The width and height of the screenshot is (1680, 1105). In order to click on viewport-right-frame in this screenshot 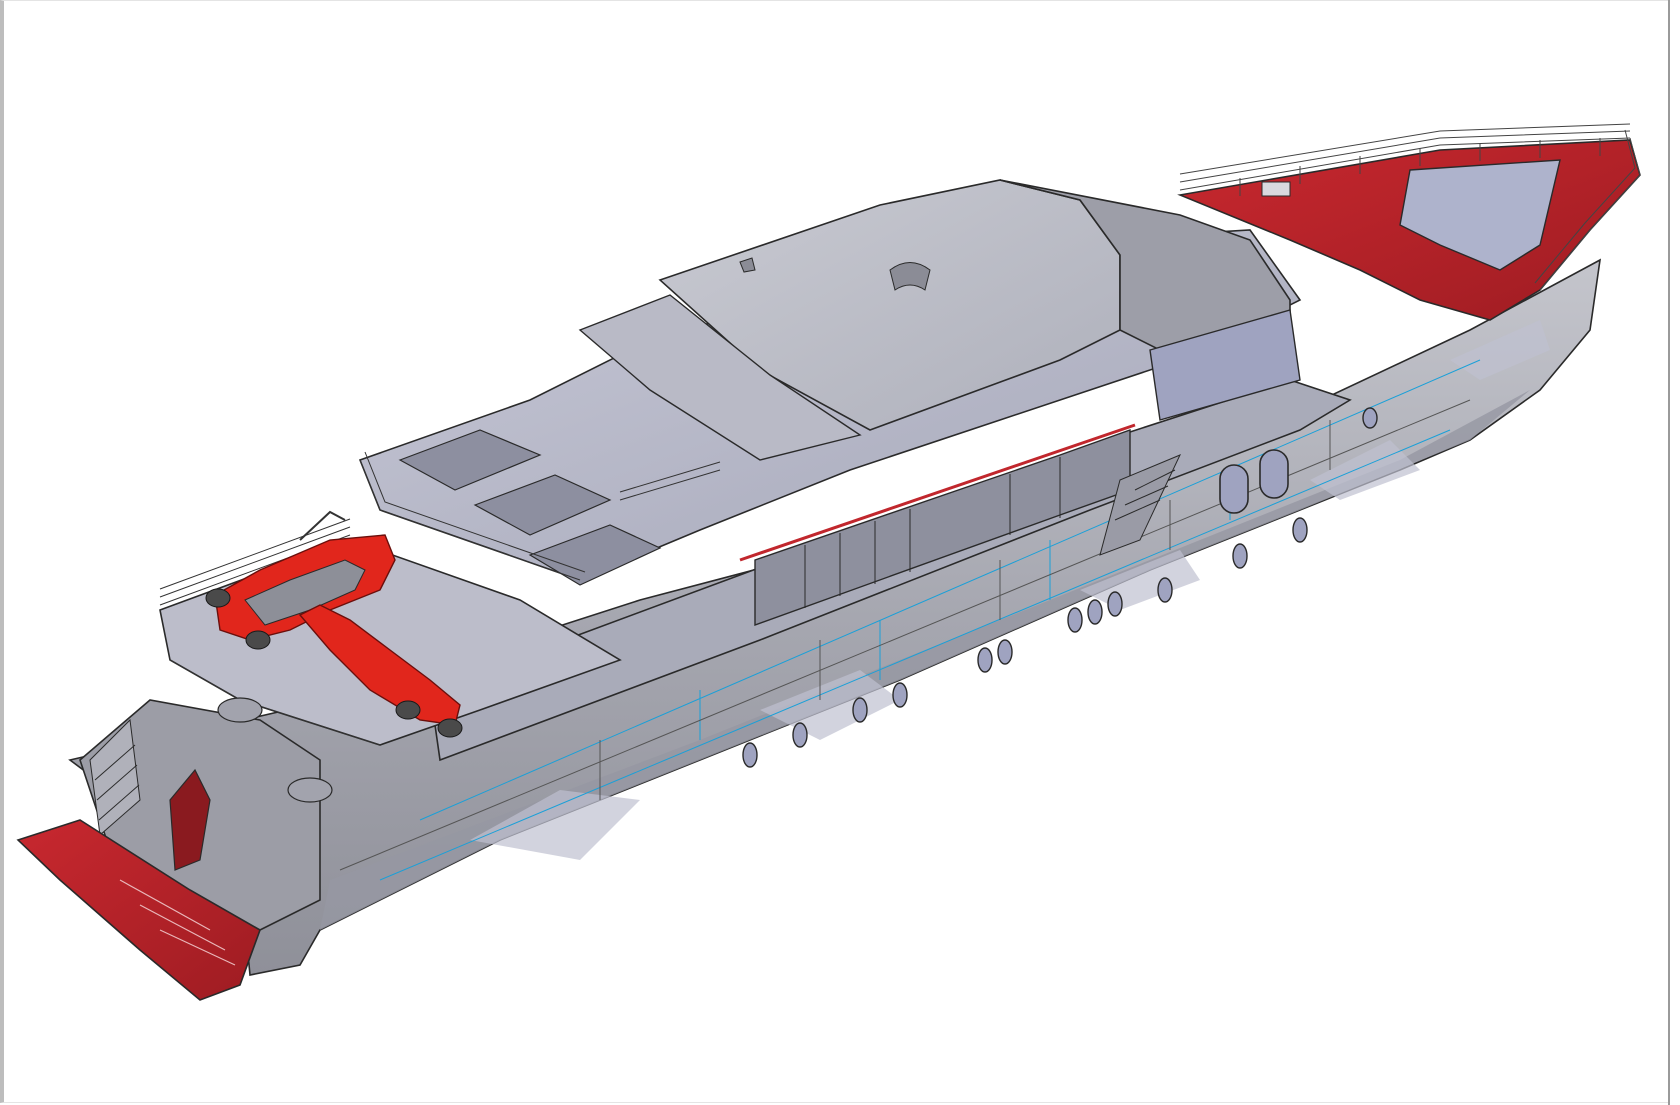, I will do `click(1674, 552)`.